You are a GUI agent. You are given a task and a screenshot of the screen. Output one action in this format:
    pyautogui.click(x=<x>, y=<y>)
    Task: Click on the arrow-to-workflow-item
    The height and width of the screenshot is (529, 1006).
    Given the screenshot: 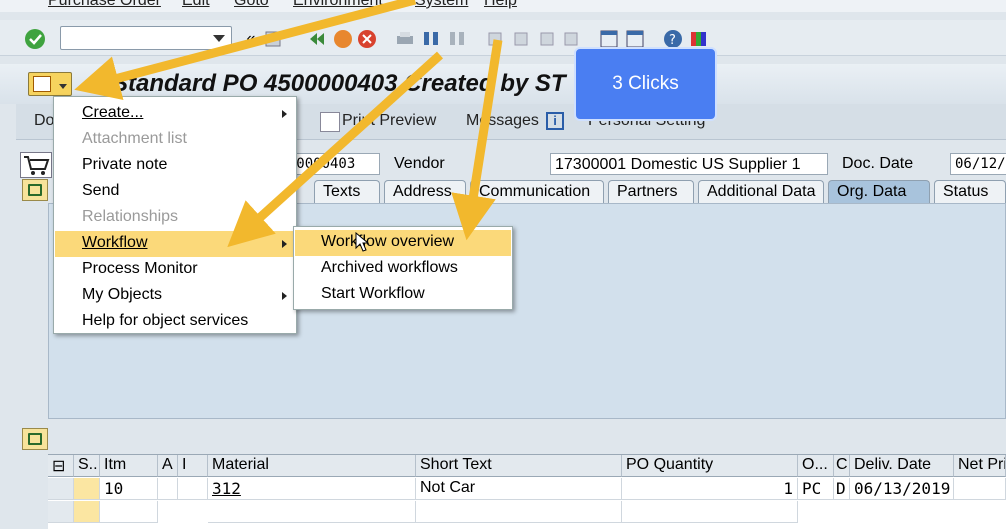 What is the action you would take?
    pyautogui.click(x=335, y=149)
    